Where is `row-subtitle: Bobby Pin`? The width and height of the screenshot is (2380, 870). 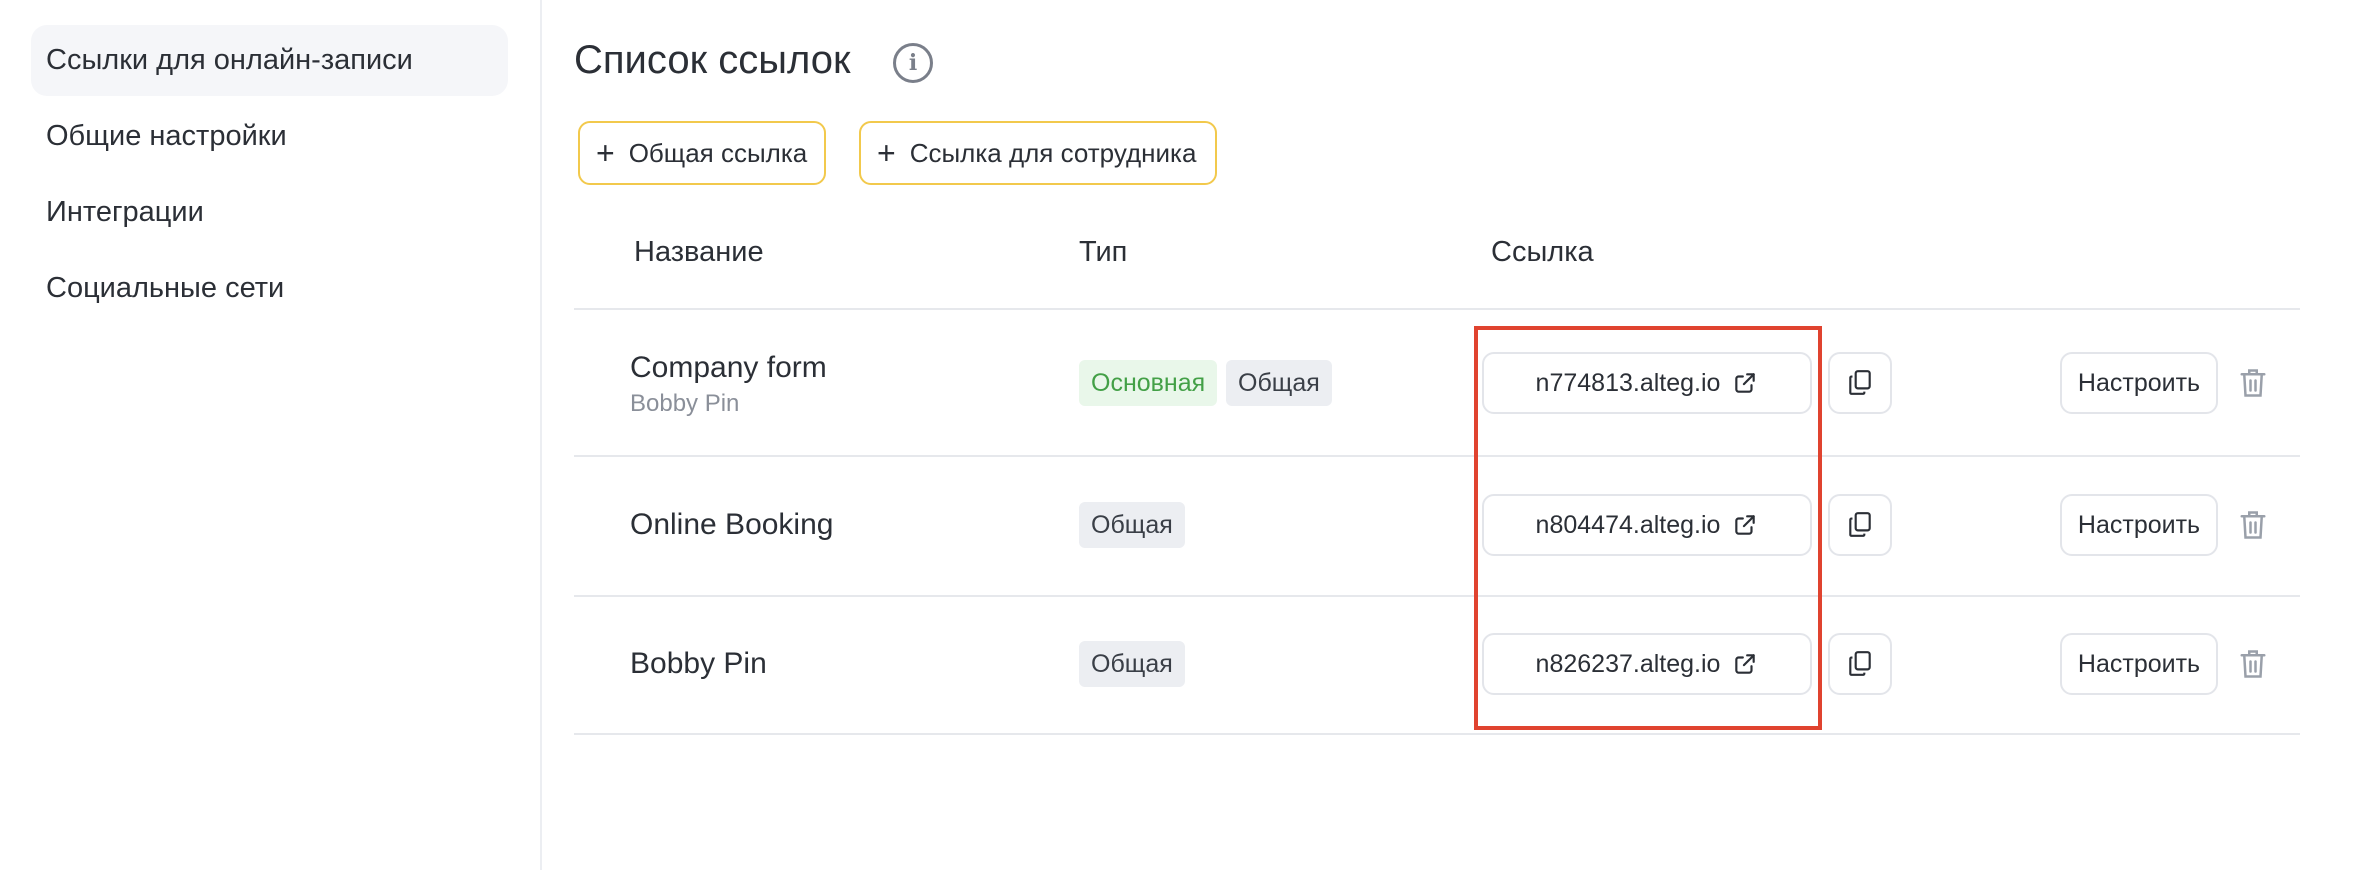 row-subtitle: Bobby Pin is located at coordinates (685, 403).